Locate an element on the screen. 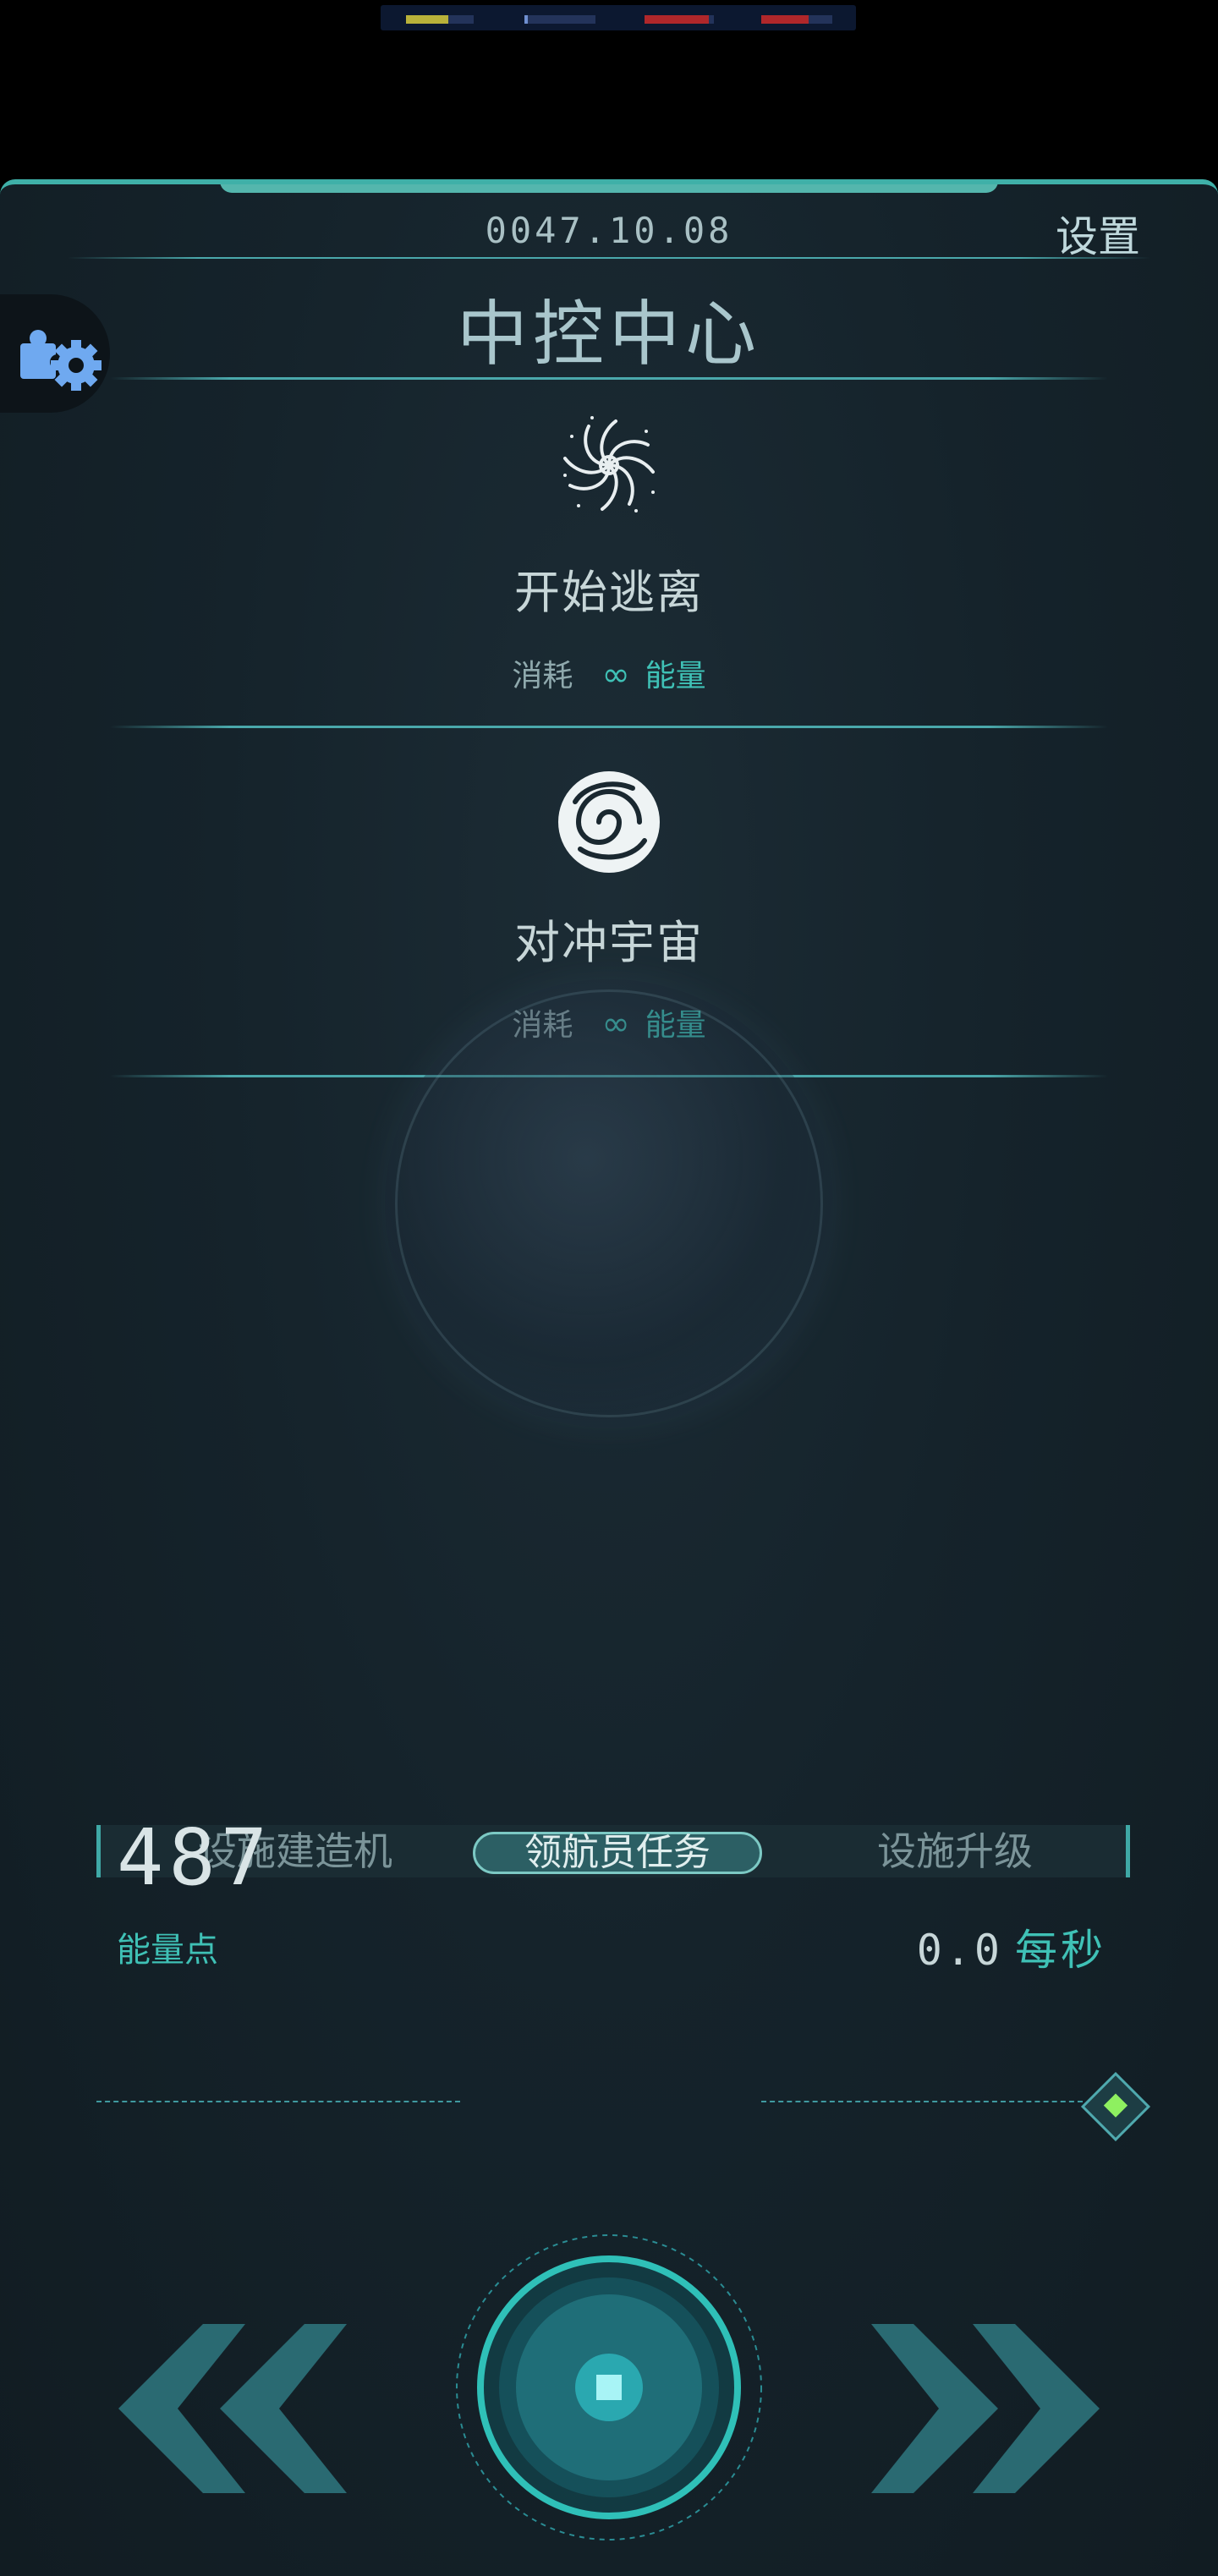 Image resolution: width=1218 pixels, height=2576 pixels. status-diamond-icon is located at coordinates (1115, 2106).